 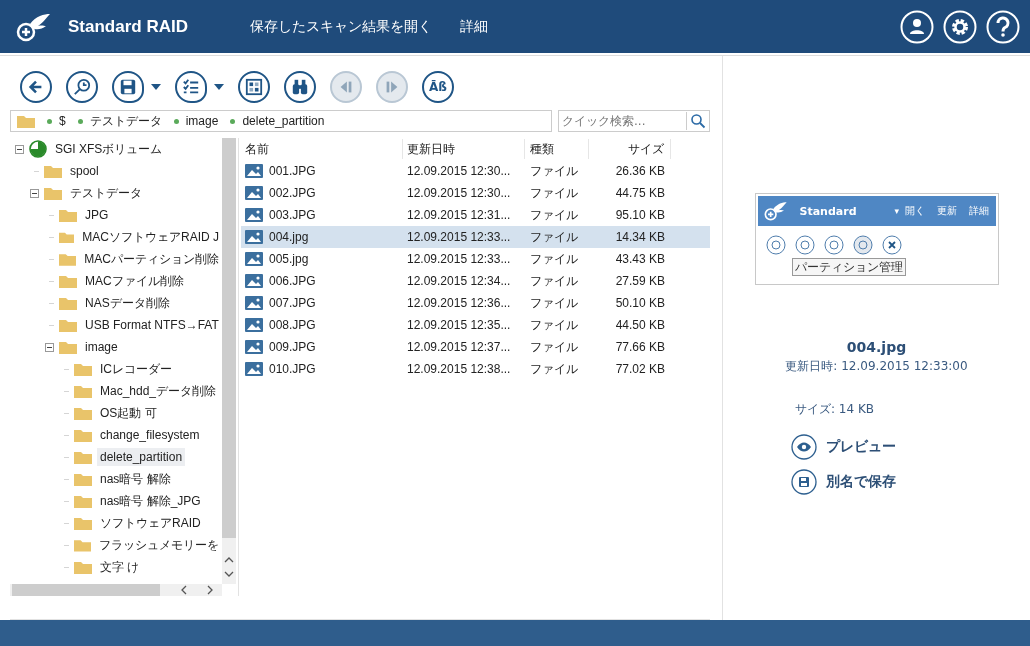 What do you see at coordinates (475, 303) in the screenshot?
I see `file-row: 007.JPG 12.09.2015 12:36... ファイル 50.10 KB` at bounding box center [475, 303].